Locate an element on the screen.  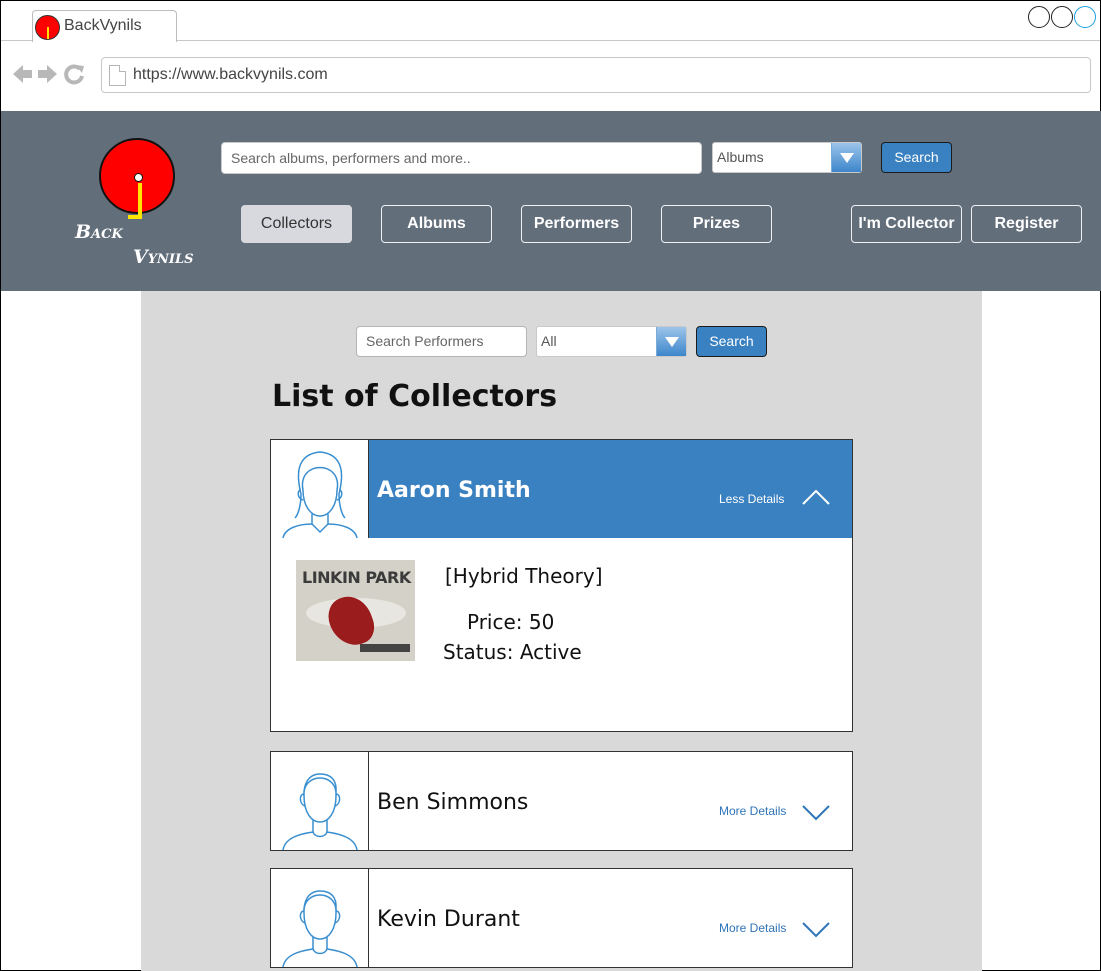
less-details-link: Less Details is located at coordinates (751, 499).